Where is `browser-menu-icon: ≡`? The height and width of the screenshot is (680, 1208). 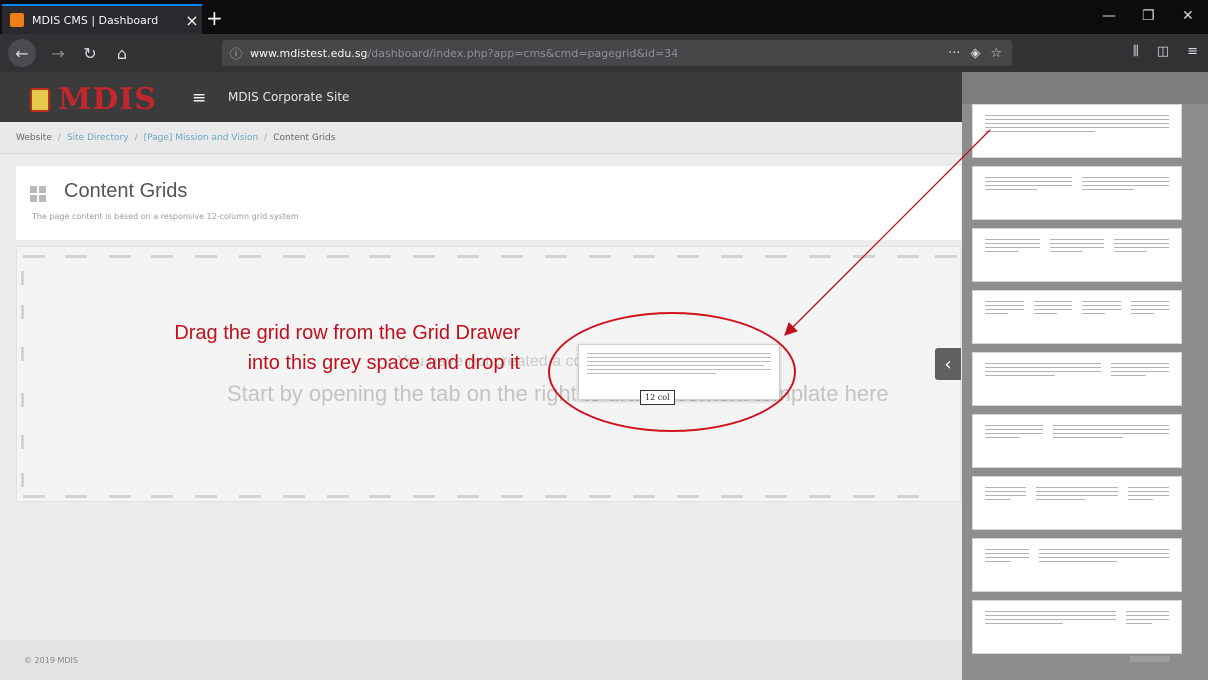
browser-menu-icon: ≡ is located at coordinates (1192, 51).